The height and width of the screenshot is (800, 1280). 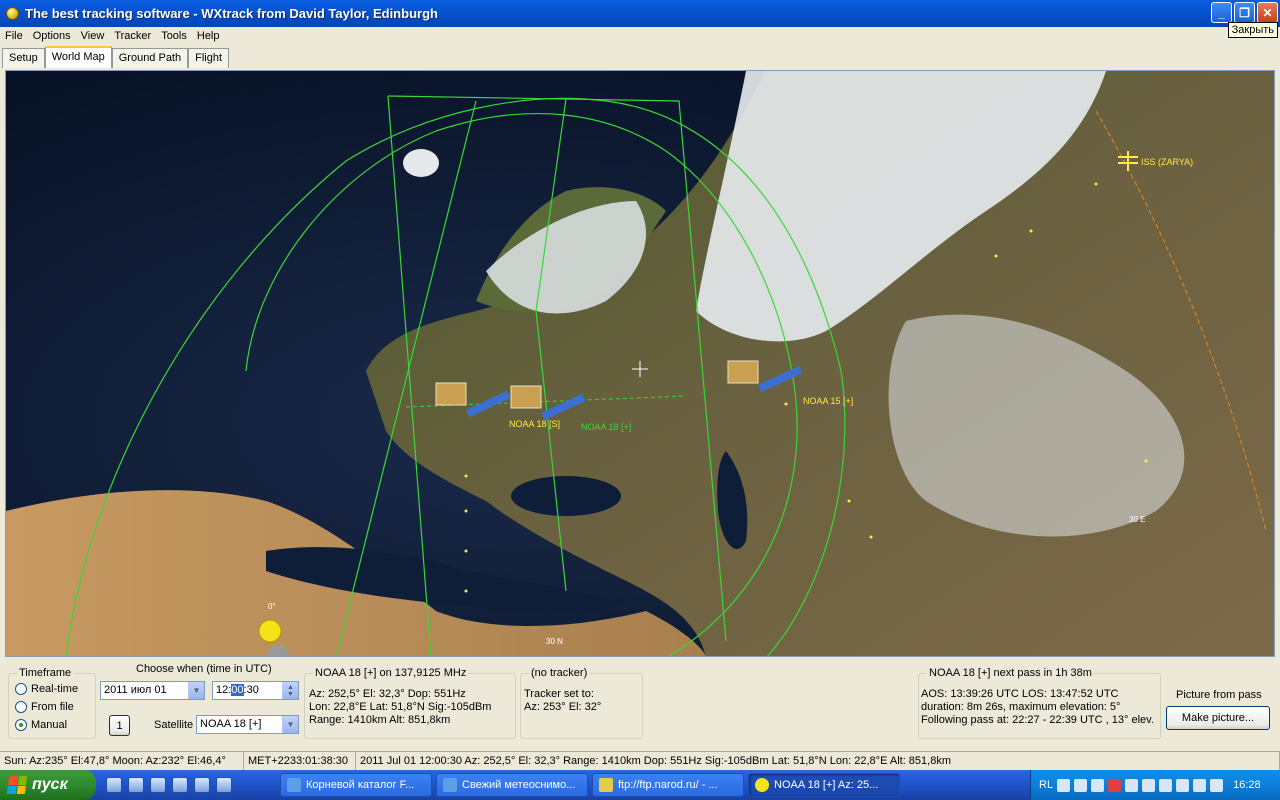 What do you see at coordinates (135, 690) in the screenshot?
I see `date-value: 2011 июл 01` at bounding box center [135, 690].